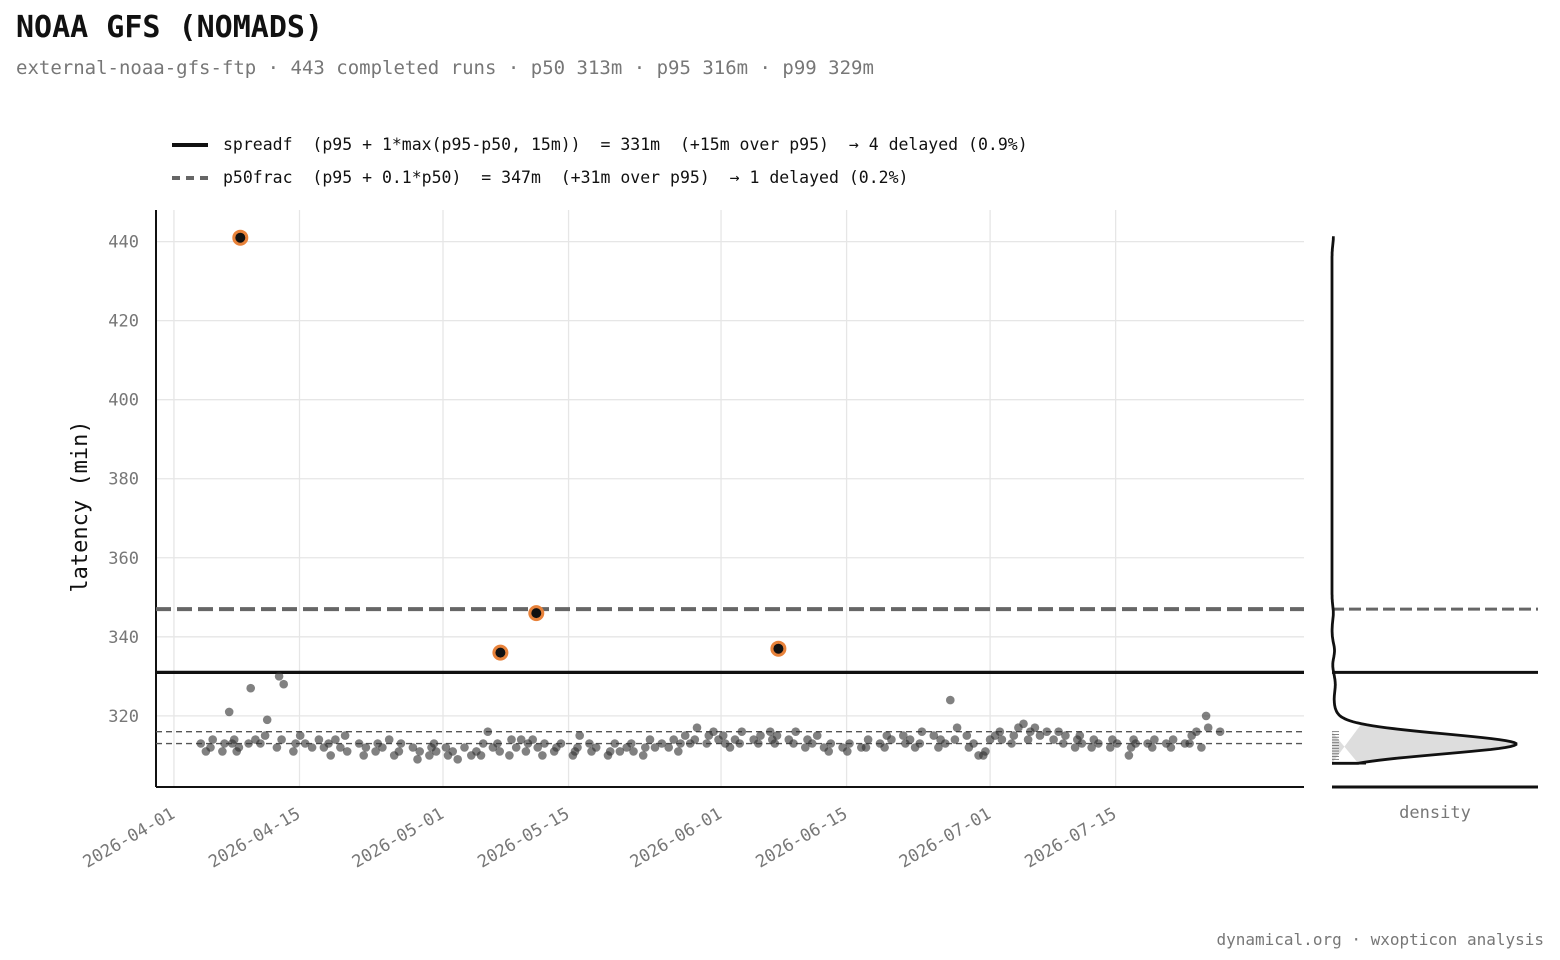 This screenshot has height=960, width=1560. Describe the element at coordinates (1435, 813) in the screenshot. I see `density-label: density` at that location.